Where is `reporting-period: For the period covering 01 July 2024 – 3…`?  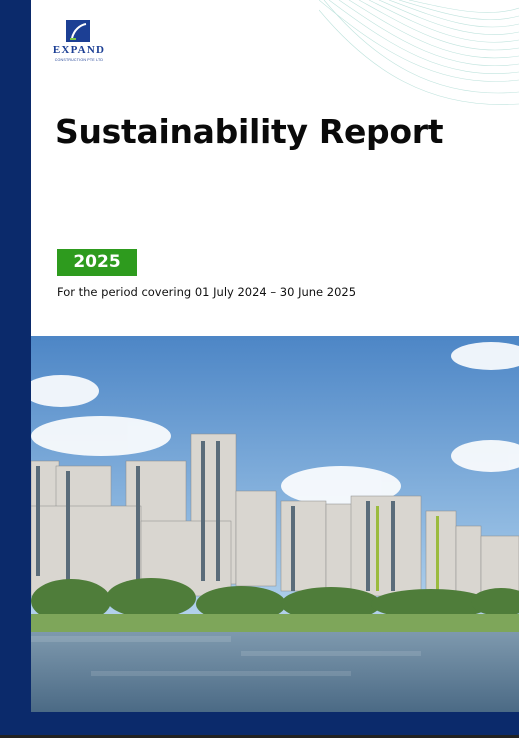 reporting-period: For the period covering 01 July 2024 – 3… is located at coordinates (207, 292).